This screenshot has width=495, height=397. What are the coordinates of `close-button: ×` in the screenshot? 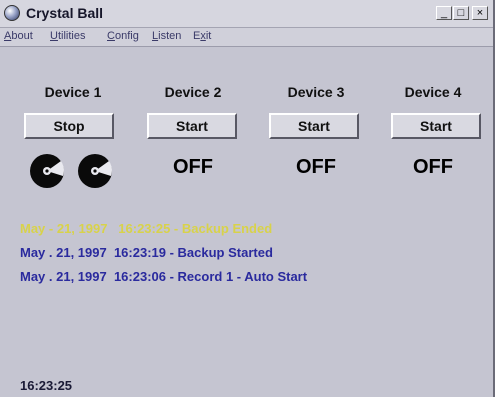 It's located at (480, 13).